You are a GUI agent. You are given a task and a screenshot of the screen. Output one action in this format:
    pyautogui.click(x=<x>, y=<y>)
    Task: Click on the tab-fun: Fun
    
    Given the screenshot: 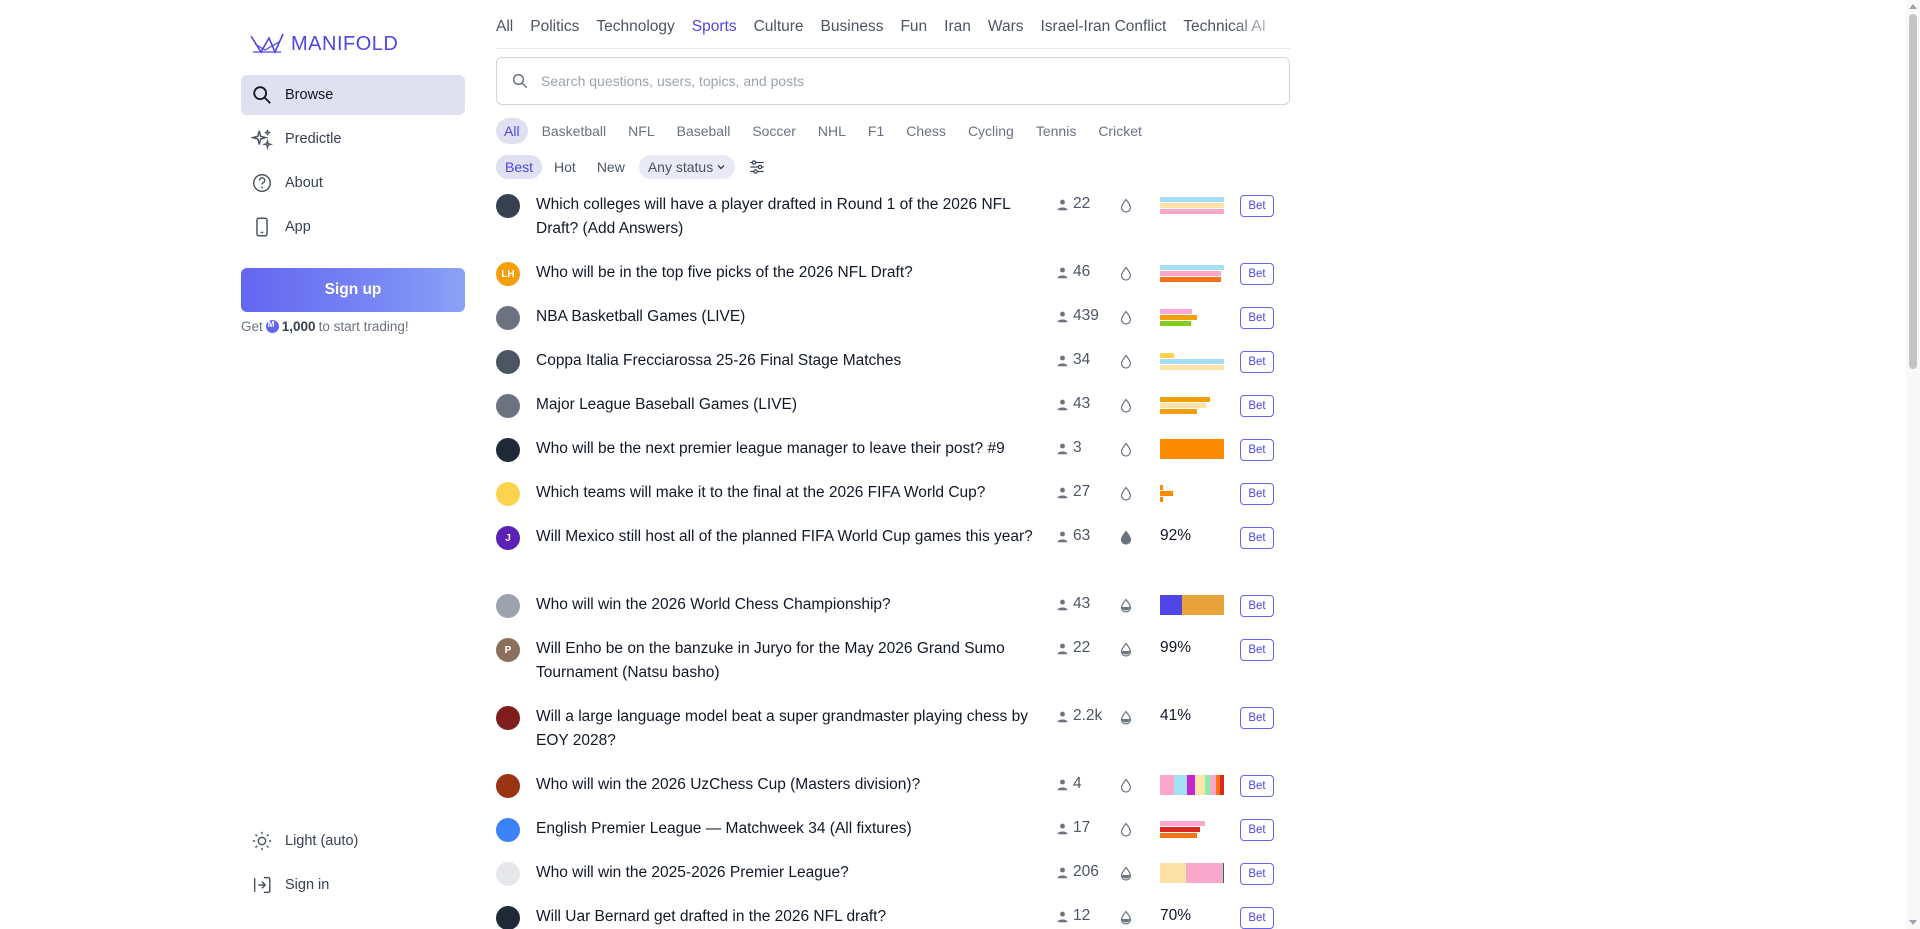 What is the action you would take?
    pyautogui.click(x=913, y=33)
    